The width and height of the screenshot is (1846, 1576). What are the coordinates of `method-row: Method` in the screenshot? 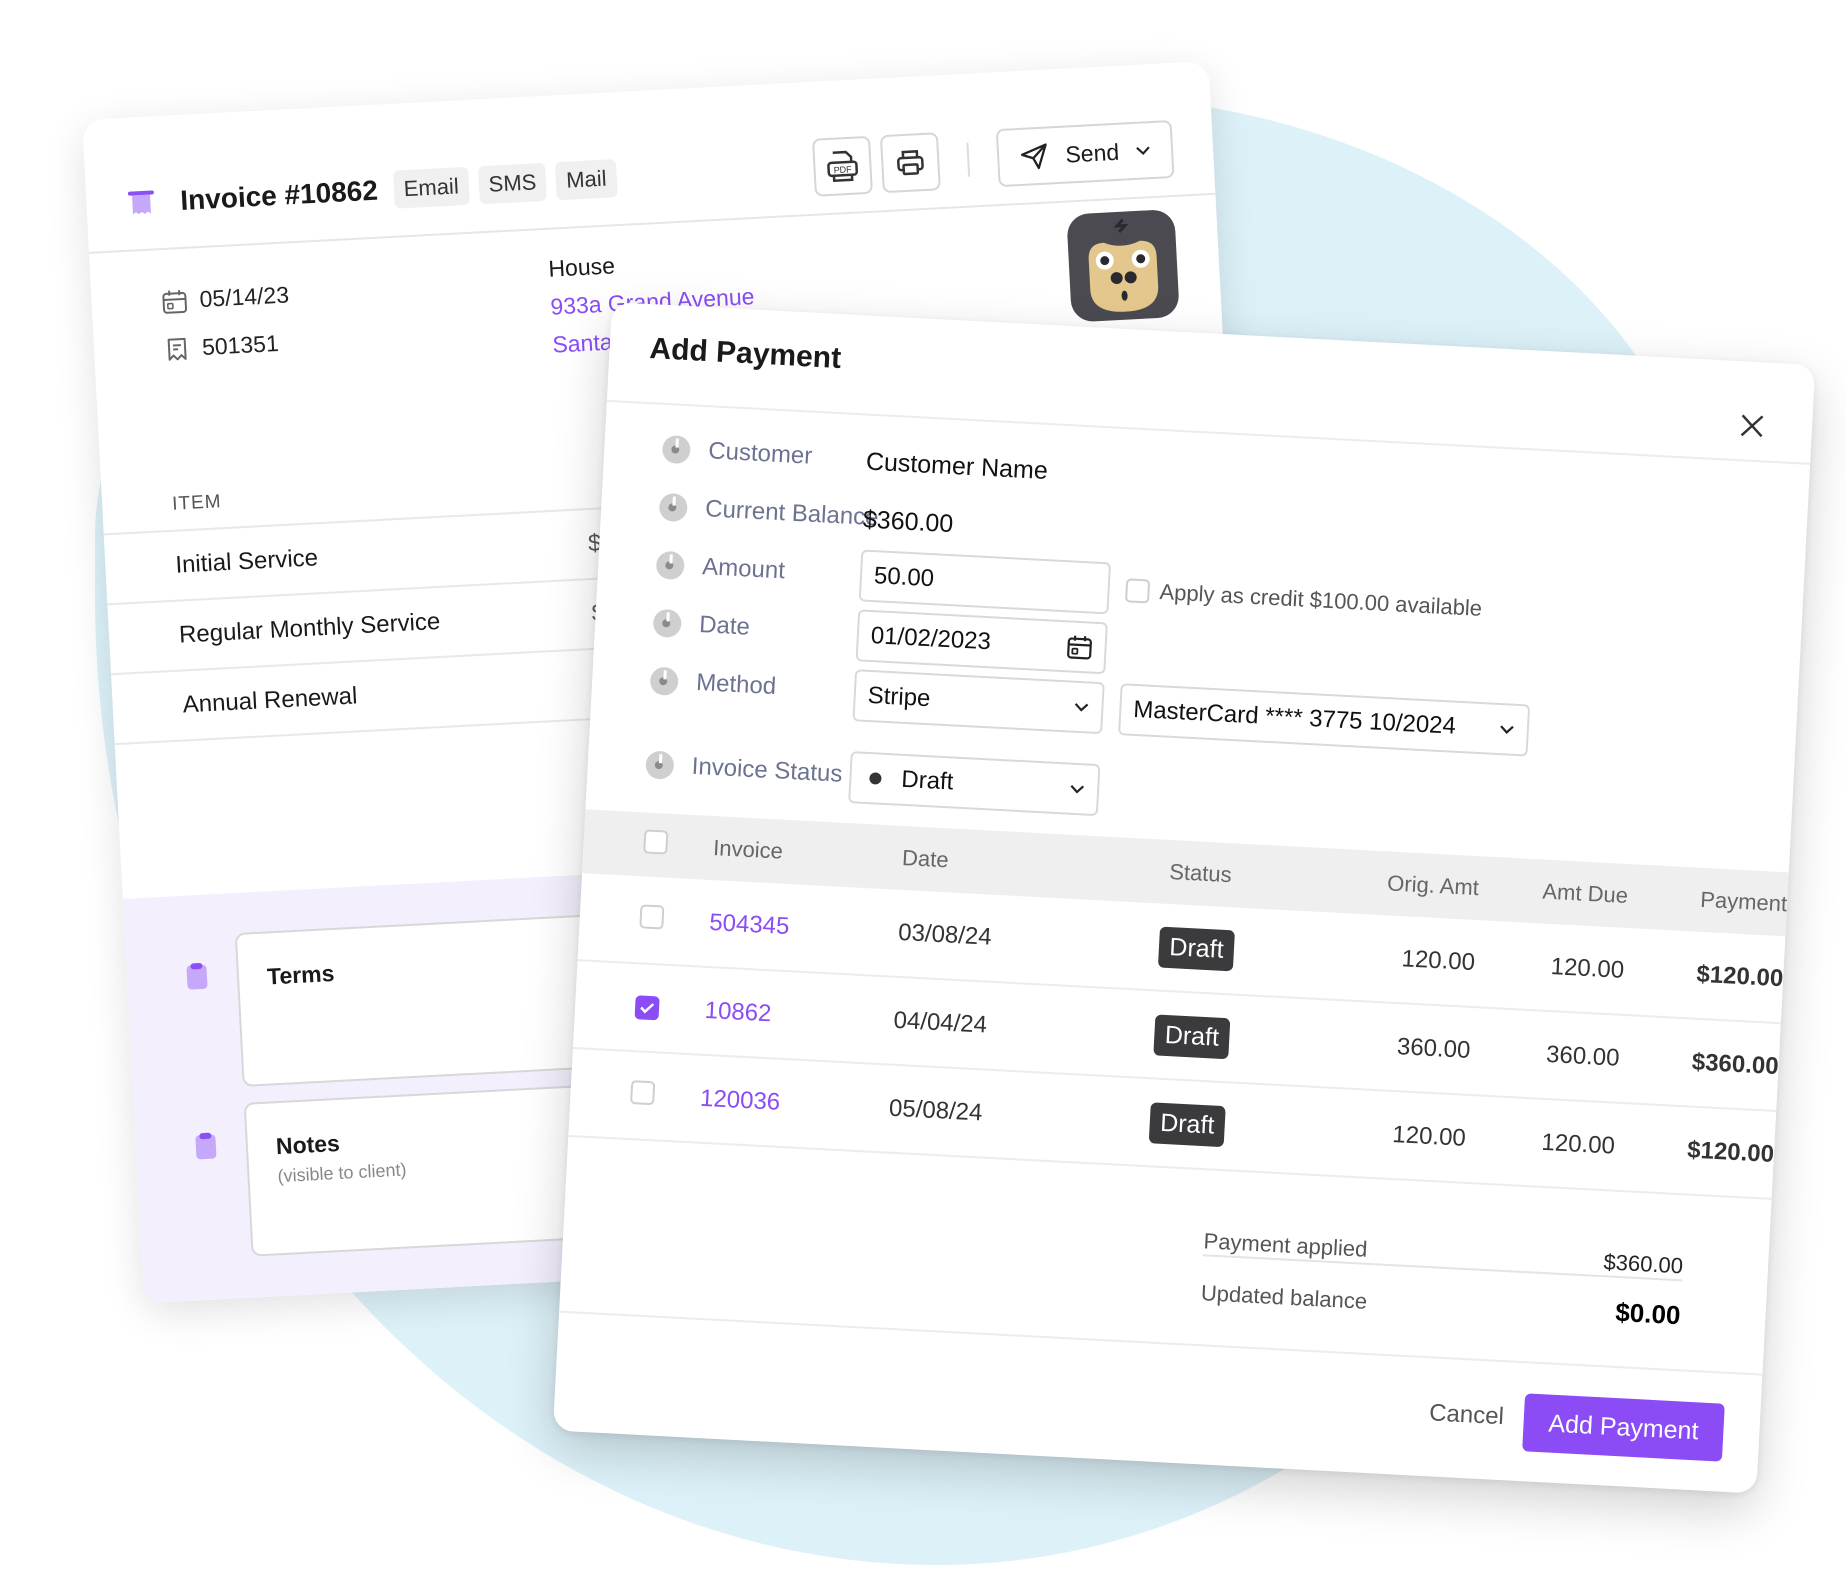 It's located at (713, 684).